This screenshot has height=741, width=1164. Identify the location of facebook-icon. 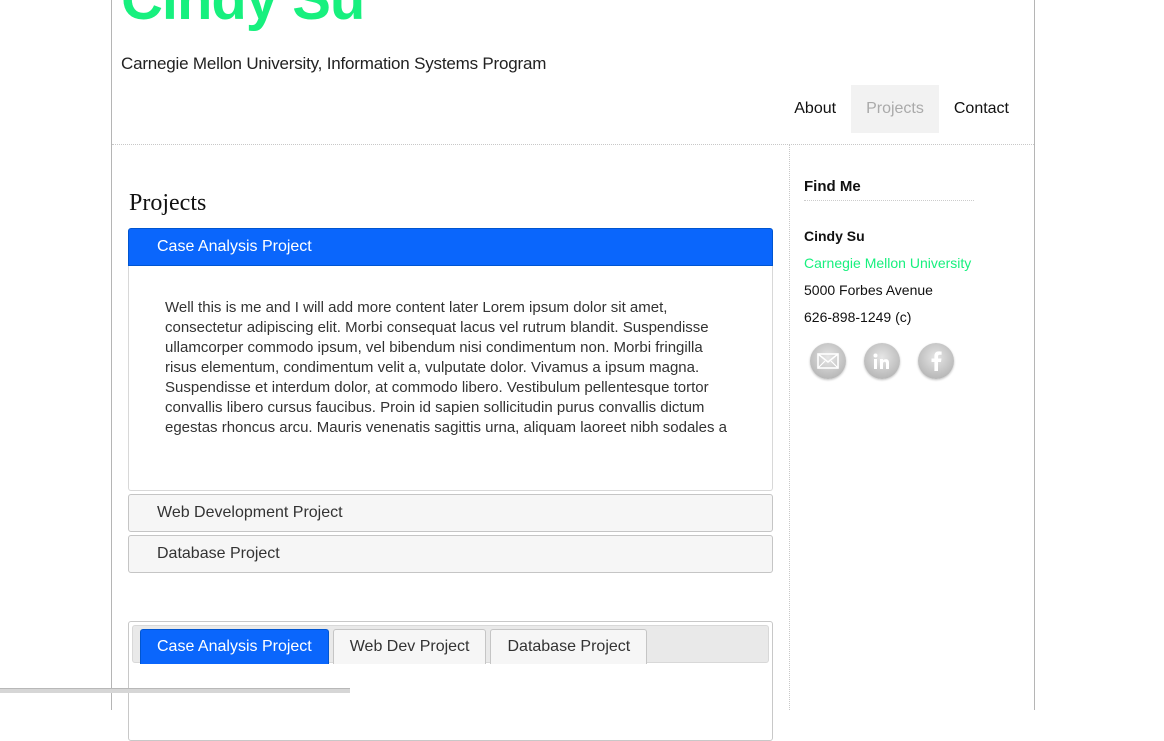
(936, 361).